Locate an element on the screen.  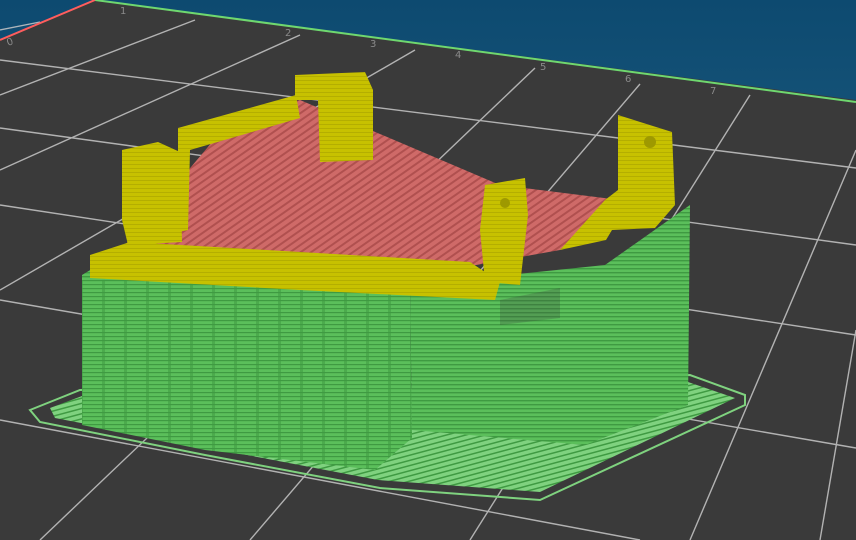
support-left-pillar is located at coordinates (152, 193).